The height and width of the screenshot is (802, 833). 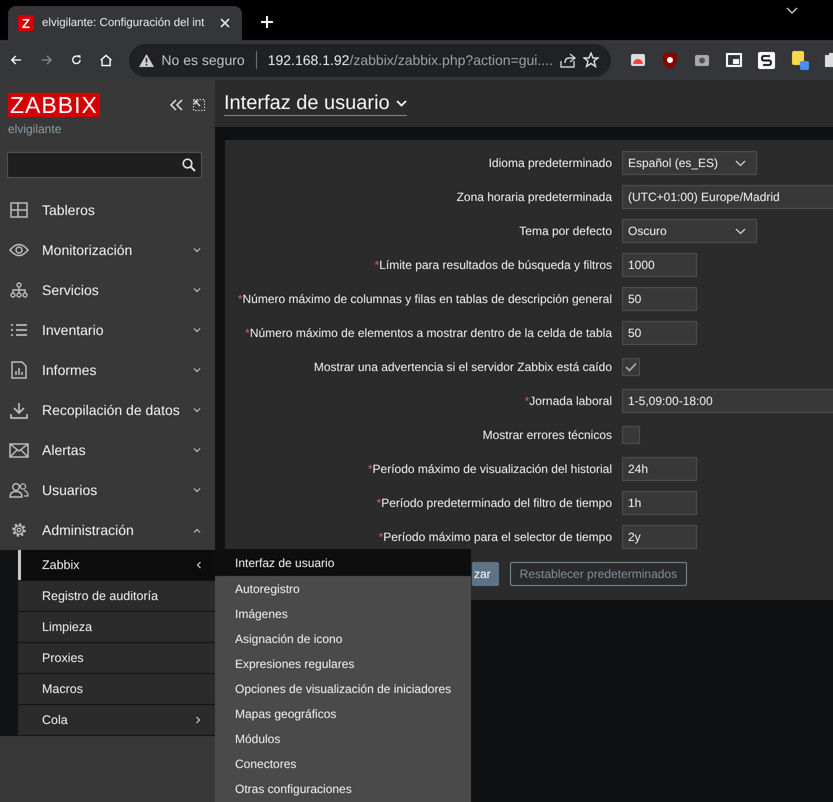 What do you see at coordinates (19, 290) in the screenshot?
I see `network-icon` at bounding box center [19, 290].